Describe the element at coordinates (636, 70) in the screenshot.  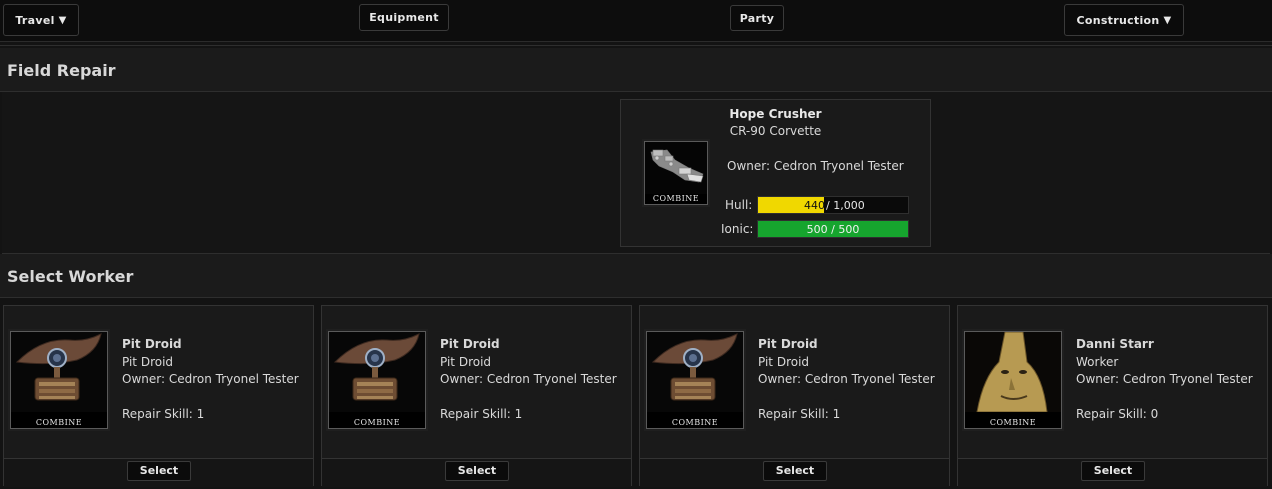
I see `field-repair-header: Field Repair` at that location.